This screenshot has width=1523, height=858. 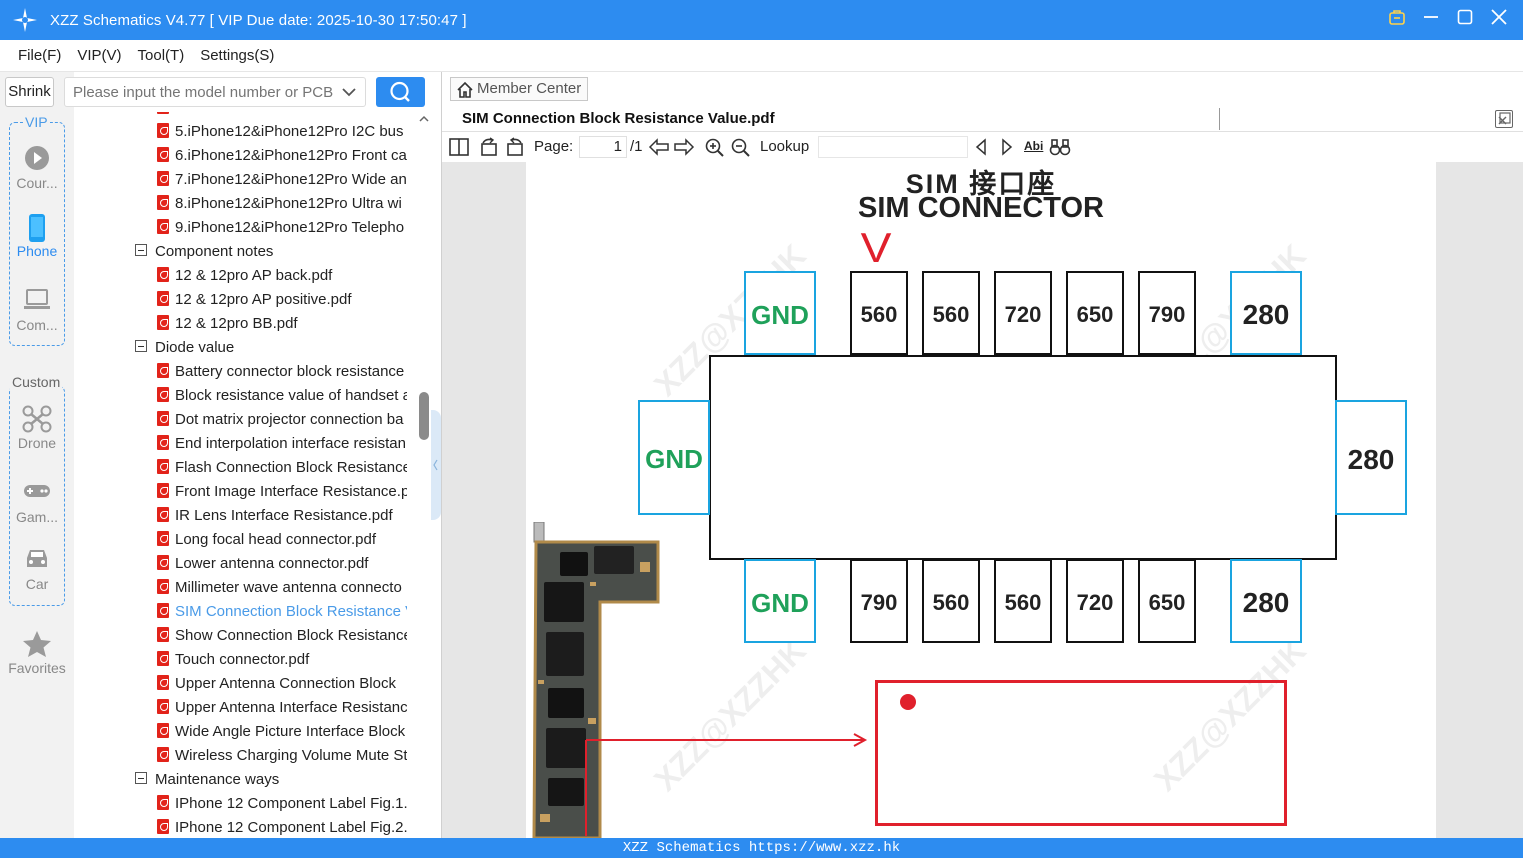 I want to click on chevron-down-icon, so click(x=349, y=94).